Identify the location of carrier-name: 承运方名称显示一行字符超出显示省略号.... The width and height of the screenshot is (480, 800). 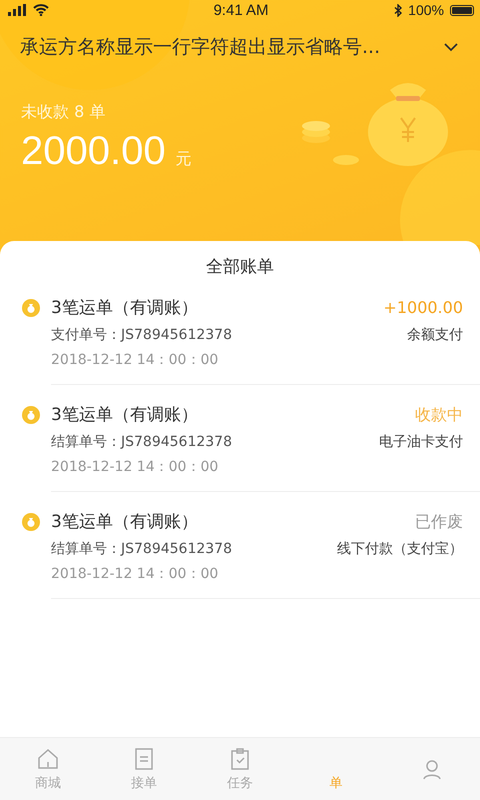
(200, 47).